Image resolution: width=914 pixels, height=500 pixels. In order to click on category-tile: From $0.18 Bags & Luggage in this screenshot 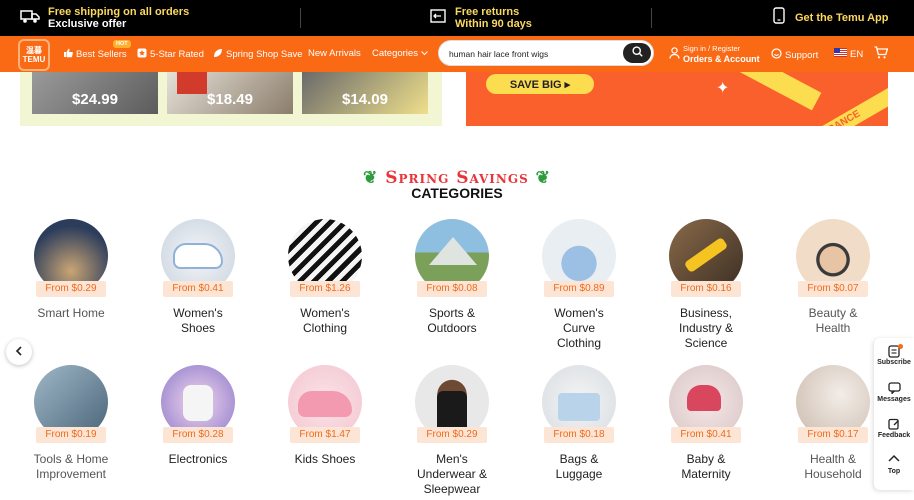, I will do `click(579, 431)`.